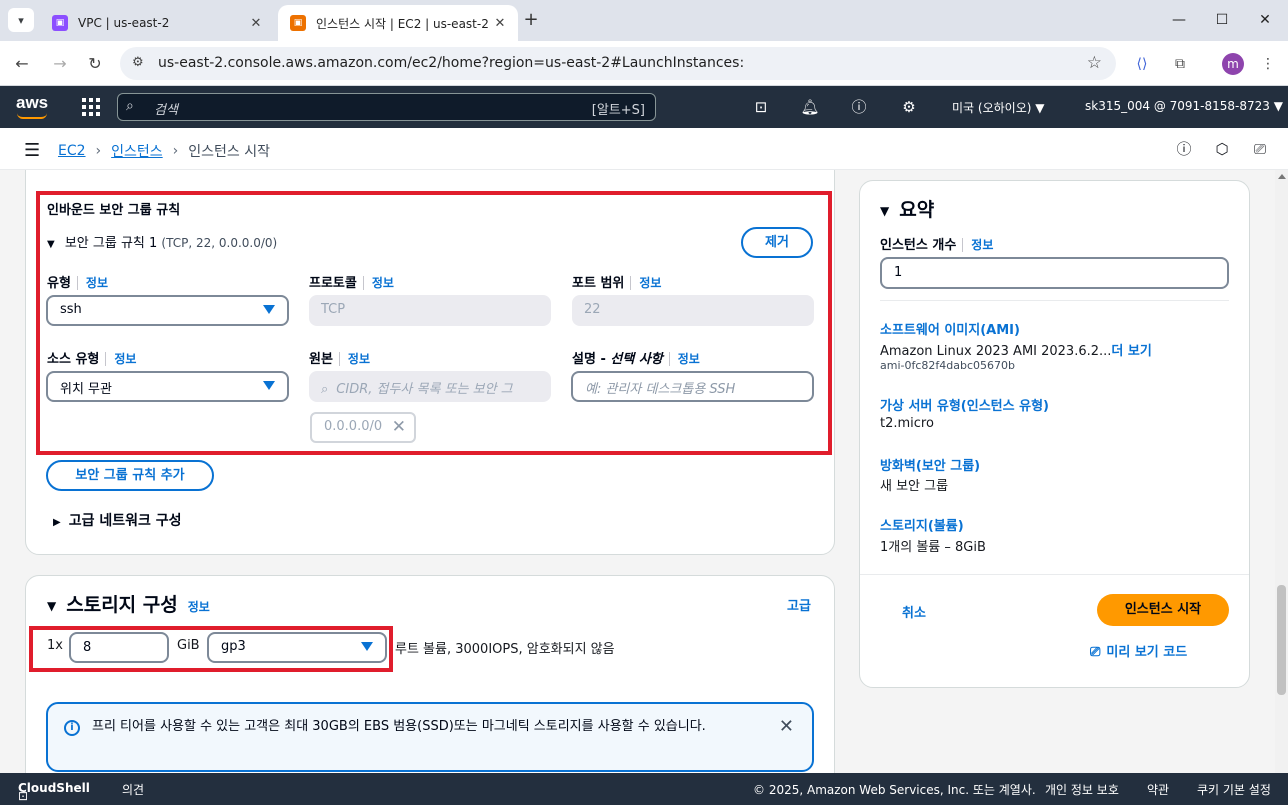 The height and width of the screenshot is (805, 1288). Describe the element at coordinates (1180, 64) in the screenshot. I see `puzzle-icon: ⧉` at that location.